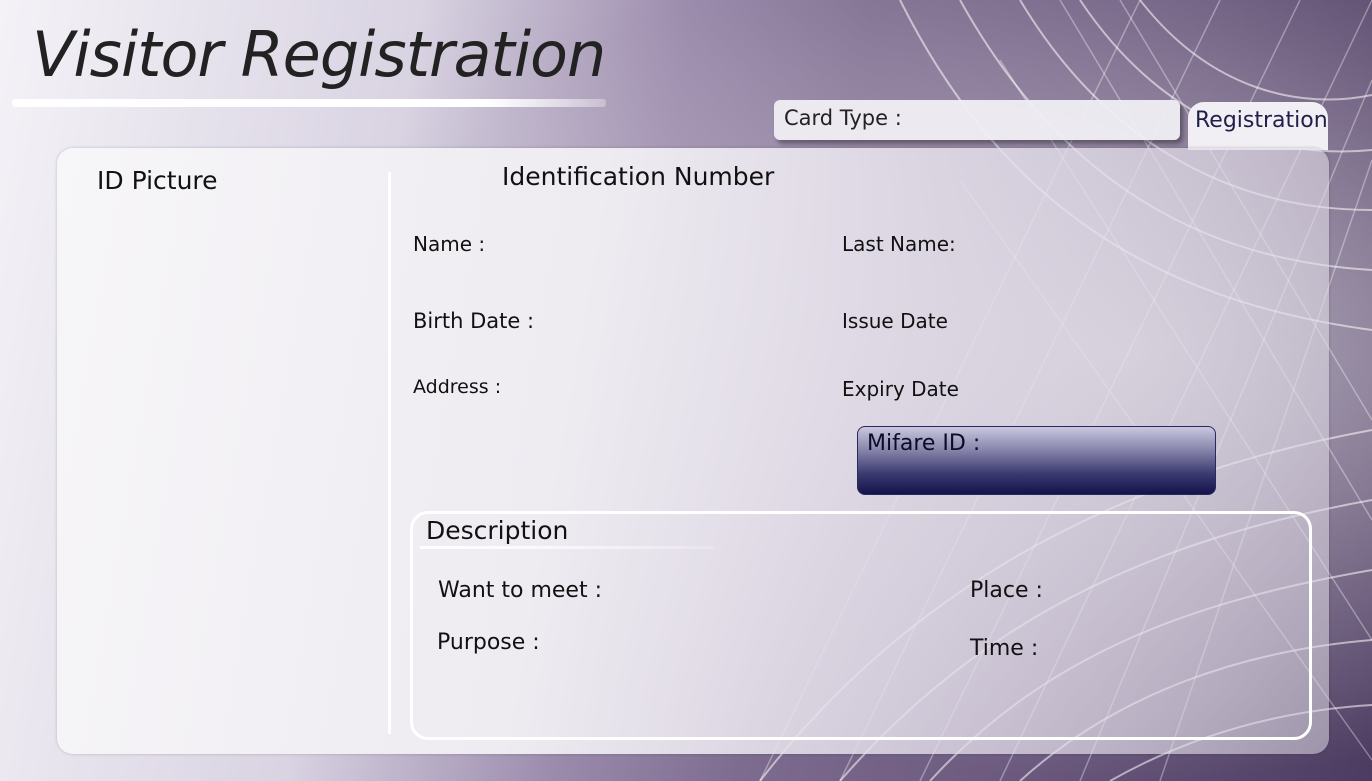 The width and height of the screenshot is (1372, 781). Describe the element at coordinates (1036, 460) in the screenshot. I see `mifare-id-field: Mifare ID :` at that location.